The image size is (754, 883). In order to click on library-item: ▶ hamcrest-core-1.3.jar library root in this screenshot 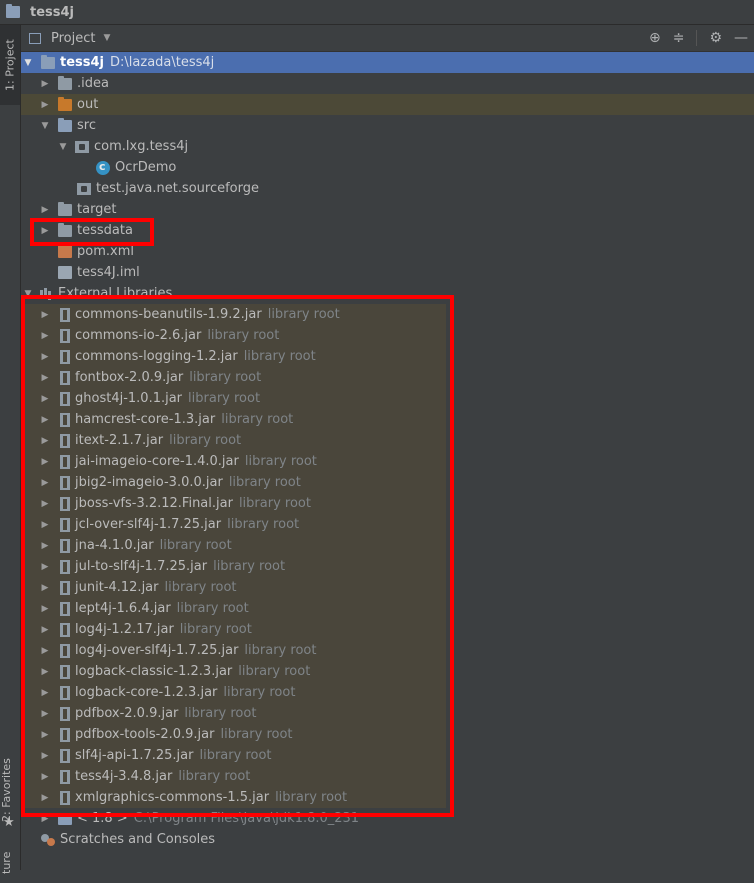, I will do `click(233, 419)`.